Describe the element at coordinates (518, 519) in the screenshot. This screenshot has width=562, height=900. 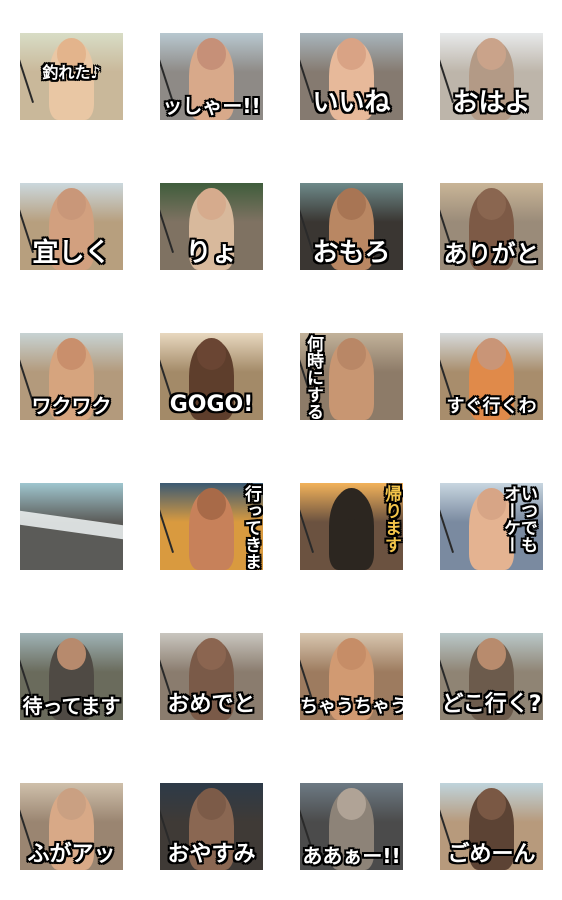
I see `sticker-caption: いつでもオーケー` at that location.